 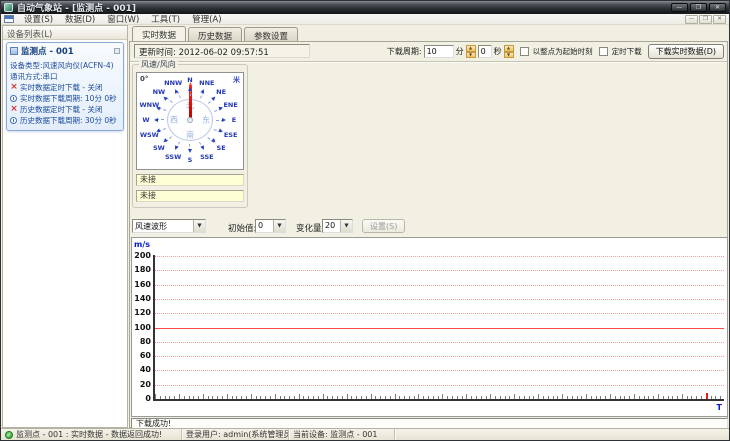 What do you see at coordinates (438, 51) in the screenshot?
I see `minutes-input` at bounding box center [438, 51].